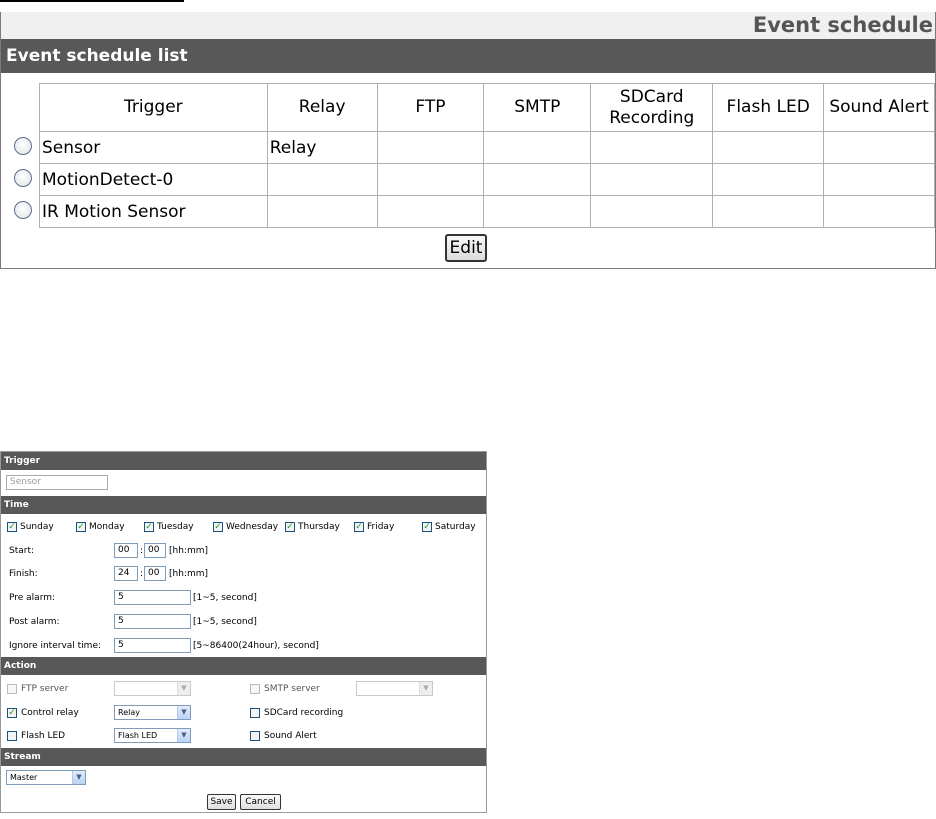  What do you see at coordinates (129, 712) in the screenshot?
I see `control-relay-select-value: Relay` at bounding box center [129, 712].